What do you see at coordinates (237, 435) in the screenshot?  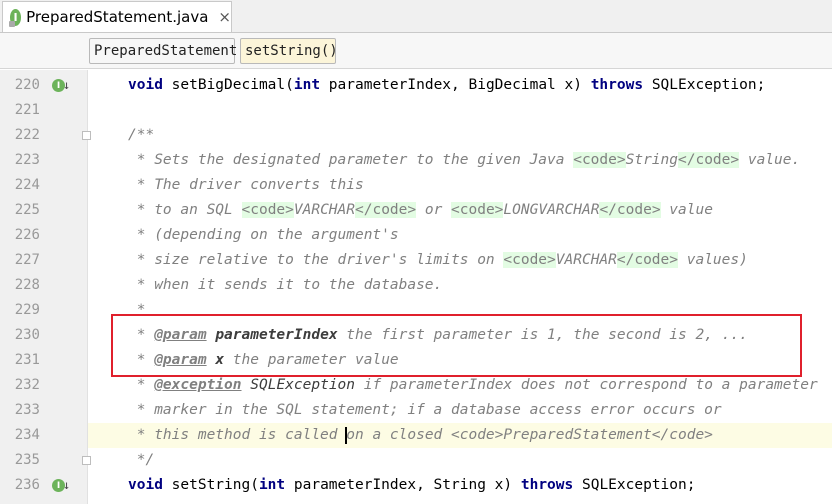 I see `code-token: * this method is called` at bounding box center [237, 435].